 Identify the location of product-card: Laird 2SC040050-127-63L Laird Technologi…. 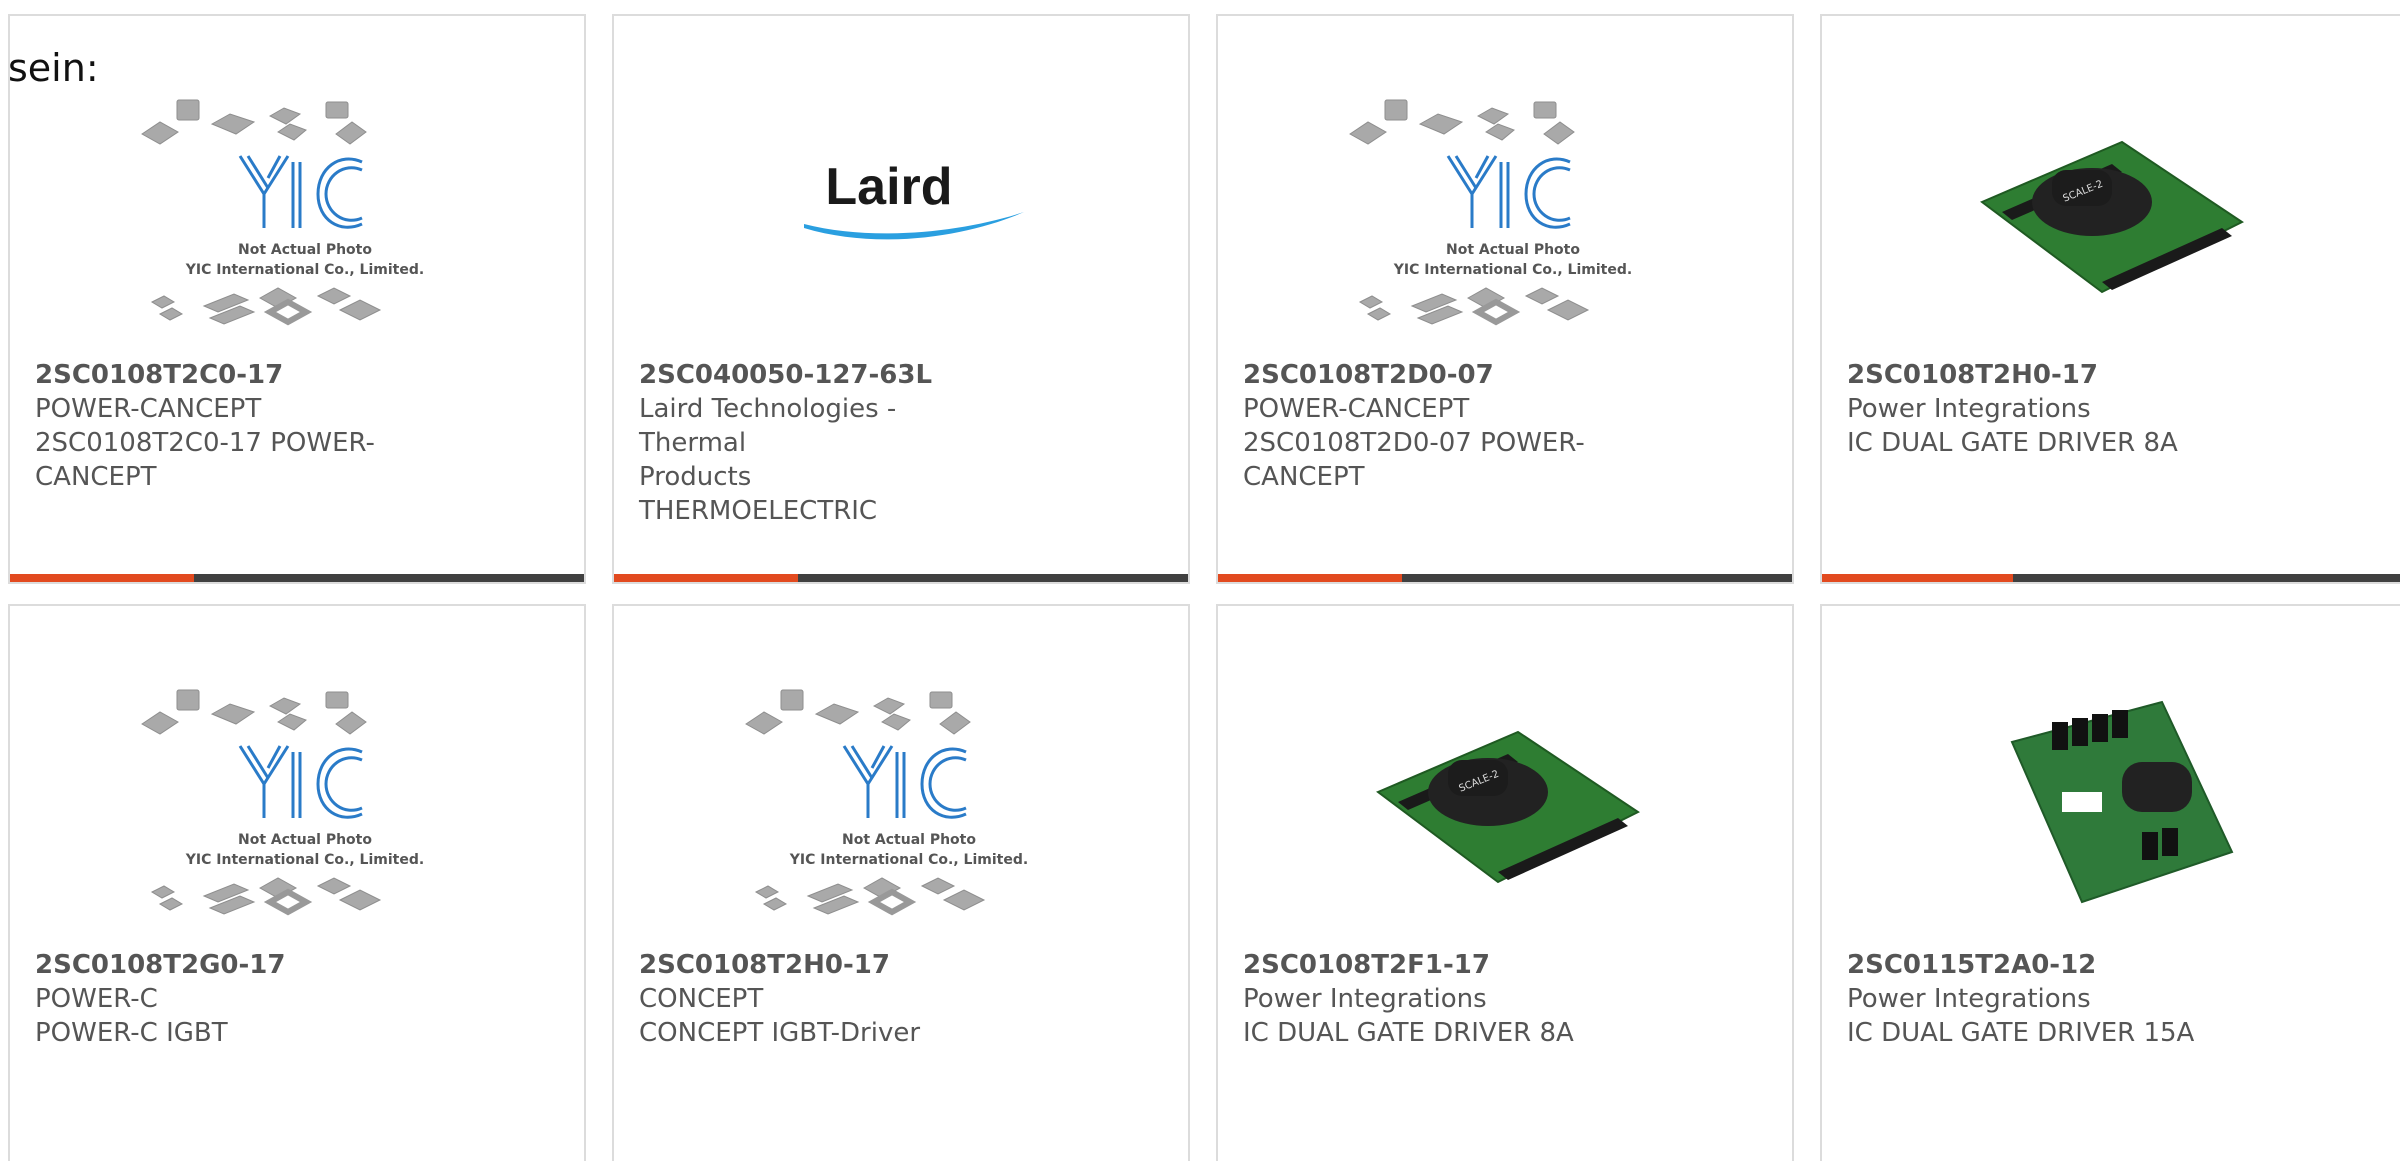
(901, 299).